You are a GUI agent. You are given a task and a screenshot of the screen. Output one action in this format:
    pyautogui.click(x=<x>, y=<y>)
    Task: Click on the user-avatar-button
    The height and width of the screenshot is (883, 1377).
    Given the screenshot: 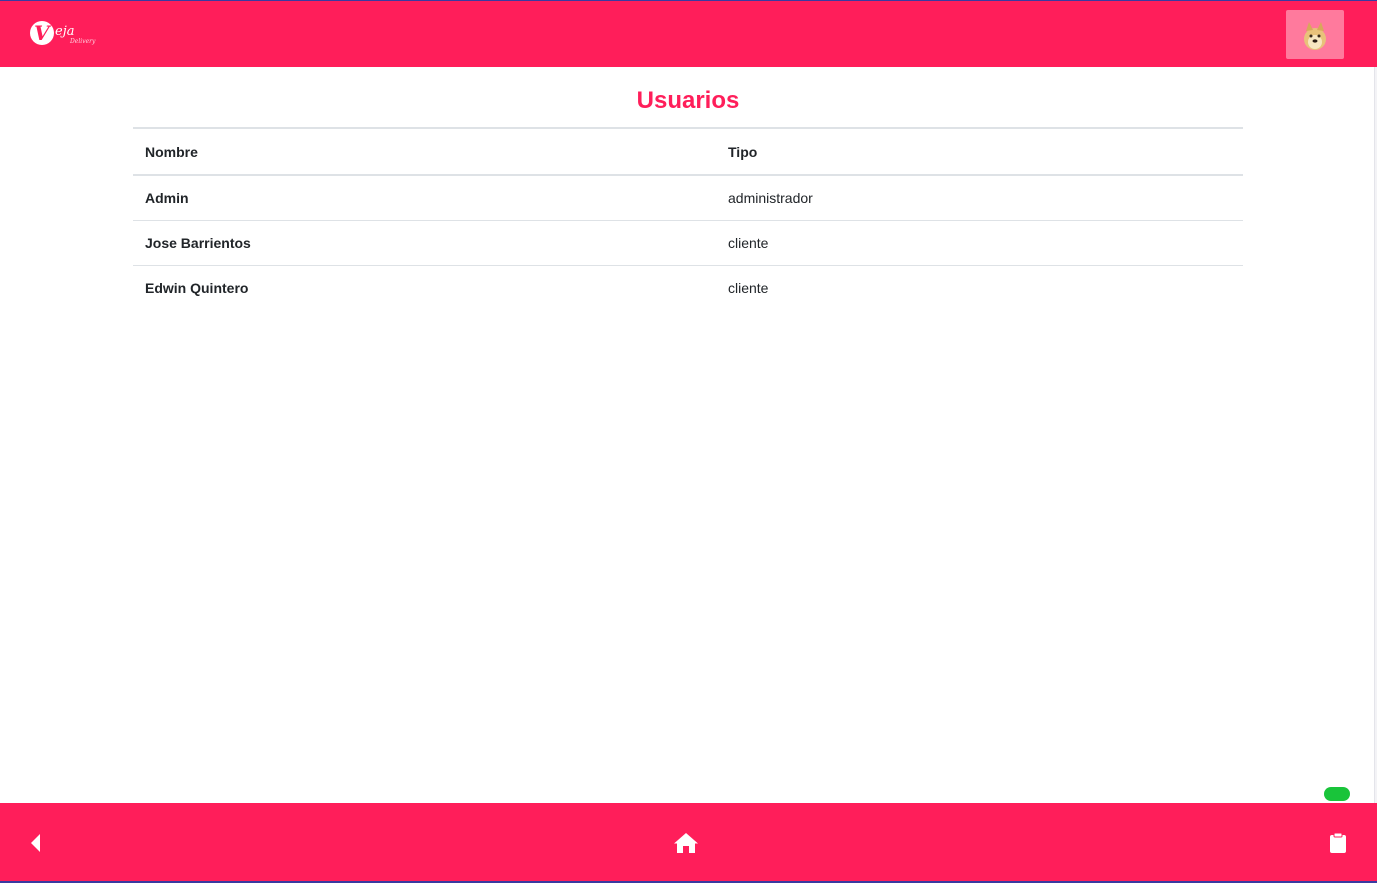 What is the action you would take?
    pyautogui.click(x=1315, y=34)
    